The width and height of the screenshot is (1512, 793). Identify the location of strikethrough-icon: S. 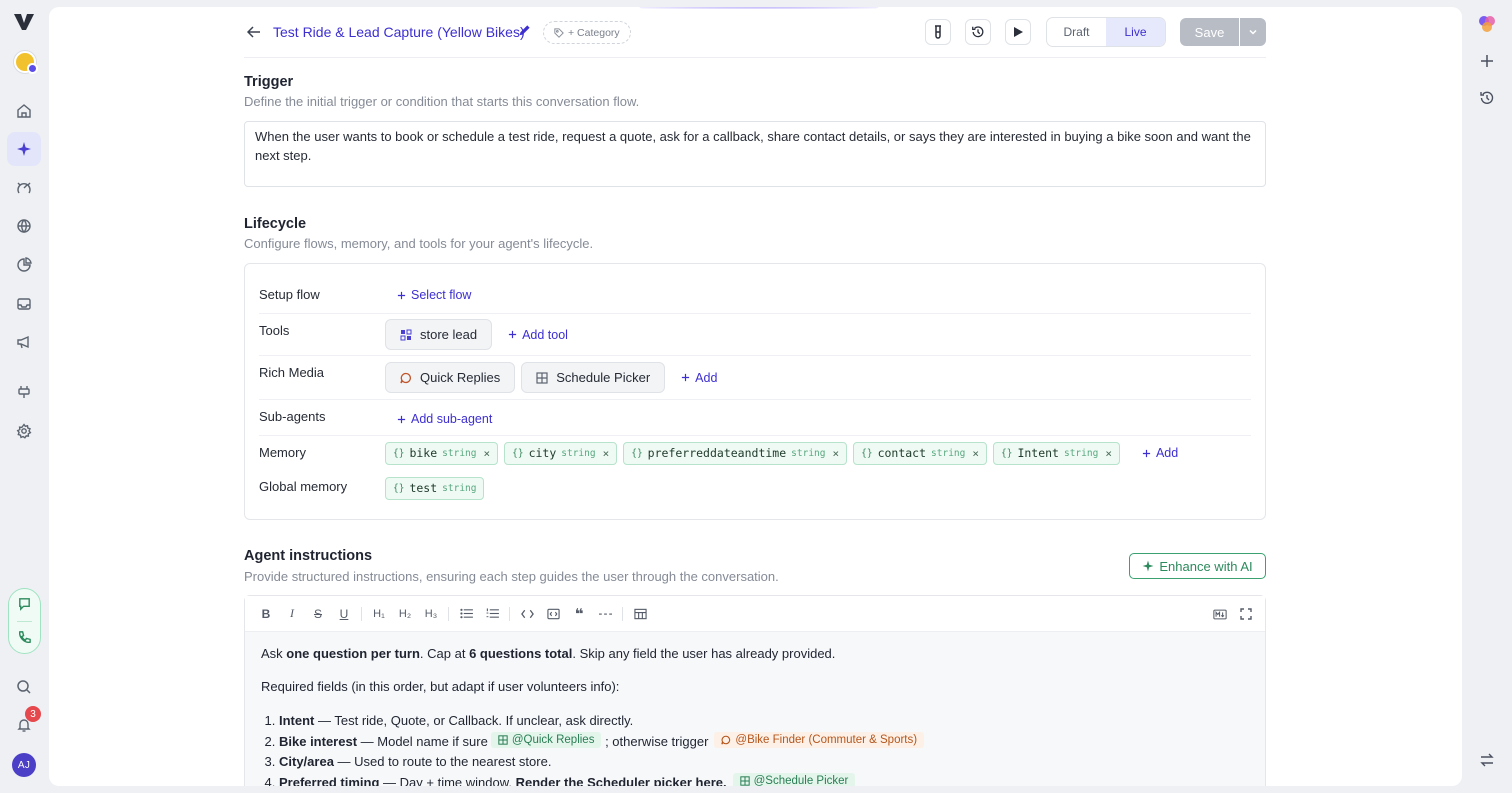
(318, 614).